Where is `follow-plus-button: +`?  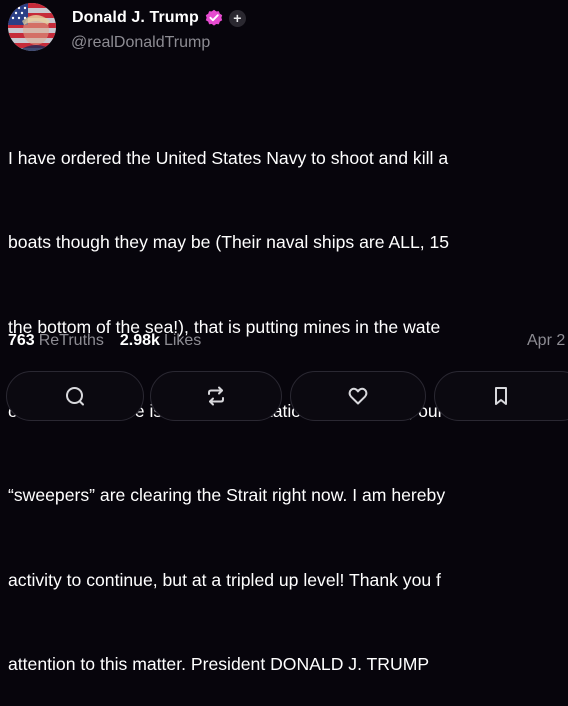
follow-plus-button: + is located at coordinates (237, 18).